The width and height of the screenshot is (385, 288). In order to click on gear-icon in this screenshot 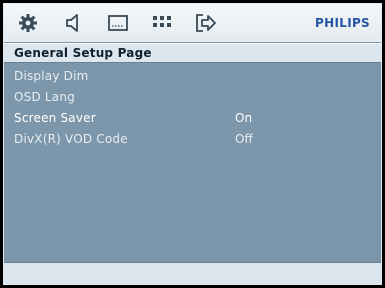, I will do `click(28, 23)`.